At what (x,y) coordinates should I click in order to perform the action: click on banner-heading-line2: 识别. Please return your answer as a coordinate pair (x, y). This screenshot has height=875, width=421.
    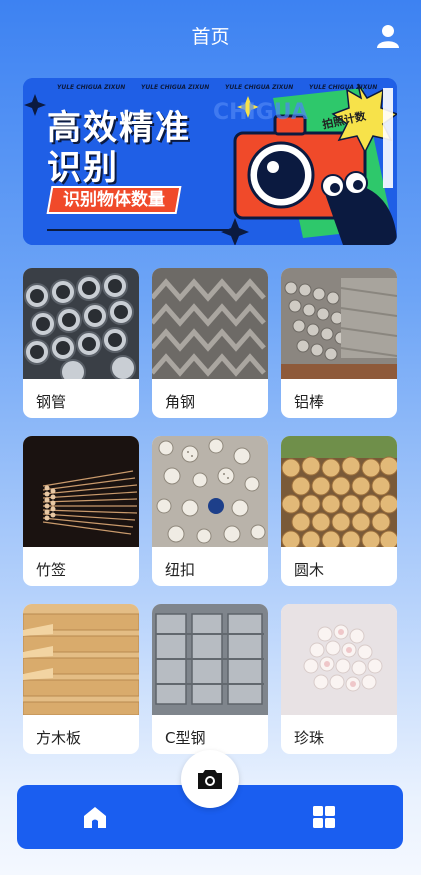
    Looking at the image, I should click on (83, 168).